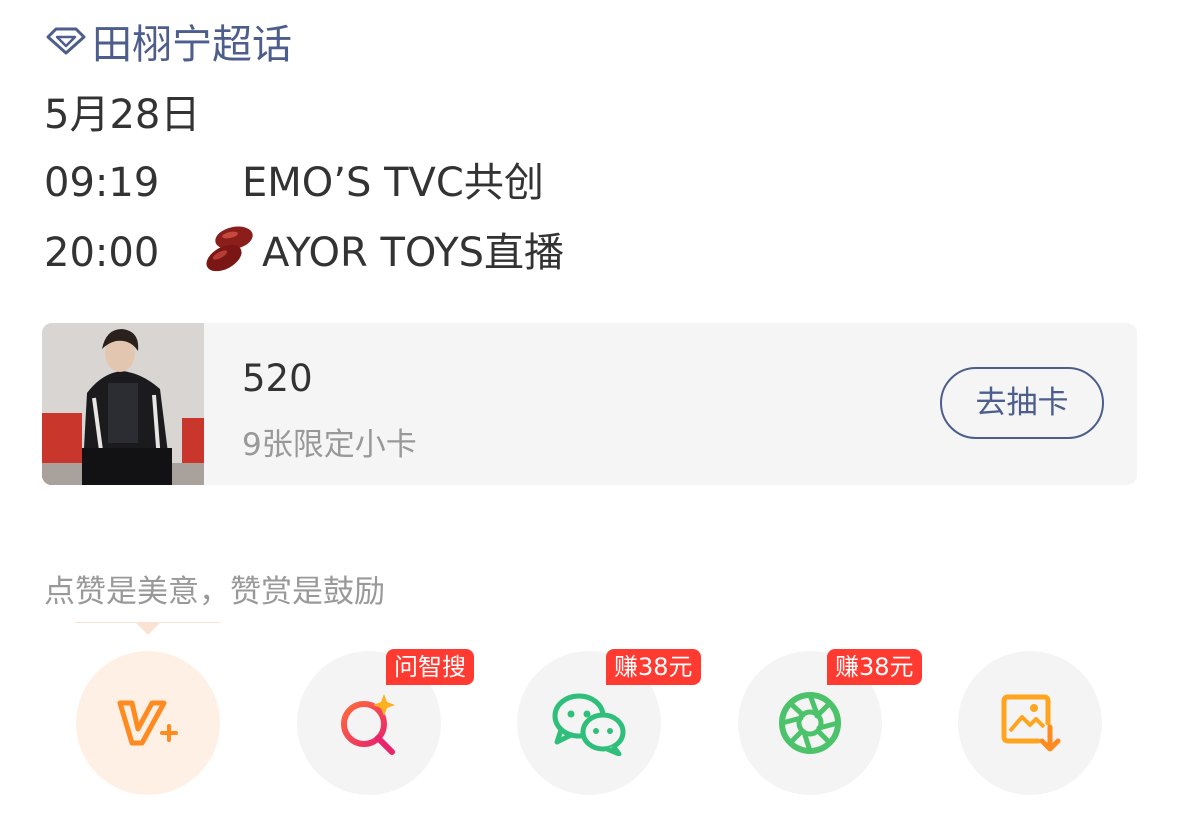 The image size is (1179, 829). I want to click on card-subtitle: 9张限定小卡, so click(329, 445).